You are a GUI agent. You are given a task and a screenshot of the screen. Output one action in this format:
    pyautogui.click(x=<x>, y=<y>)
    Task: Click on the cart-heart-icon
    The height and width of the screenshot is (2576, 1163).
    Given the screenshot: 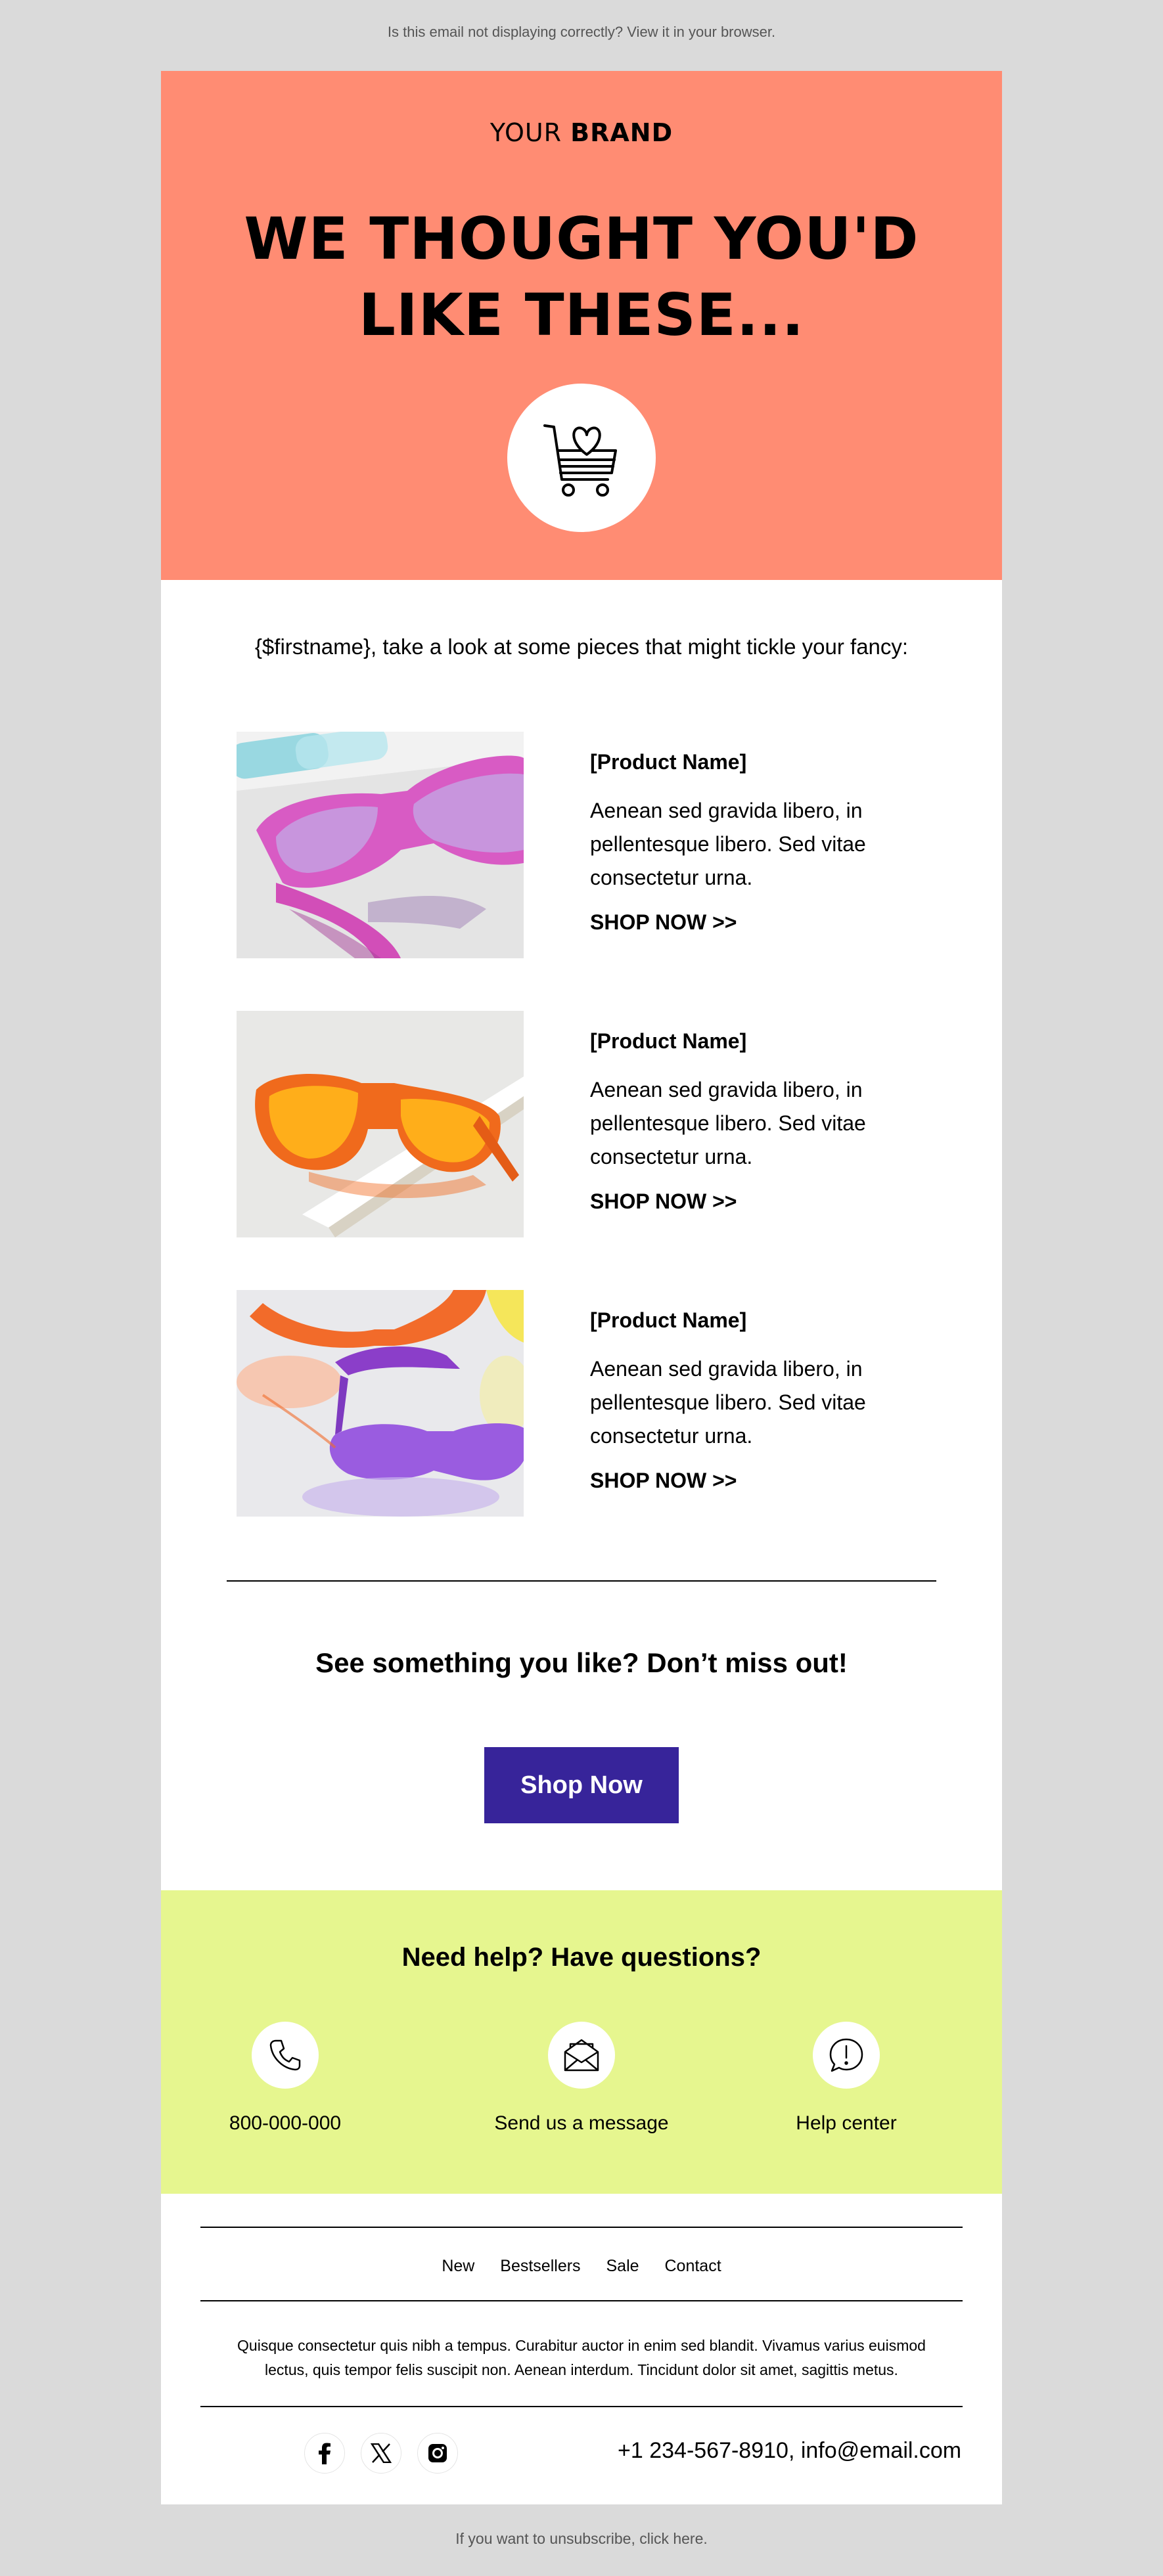 What is the action you would take?
    pyautogui.click(x=580, y=461)
    